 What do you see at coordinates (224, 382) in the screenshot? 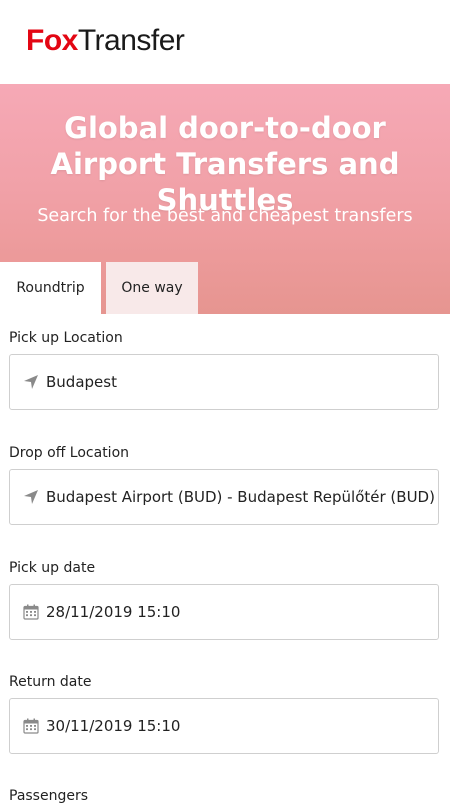
I see `pickup-location-field: Budapest` at bounding box center [224, 382].